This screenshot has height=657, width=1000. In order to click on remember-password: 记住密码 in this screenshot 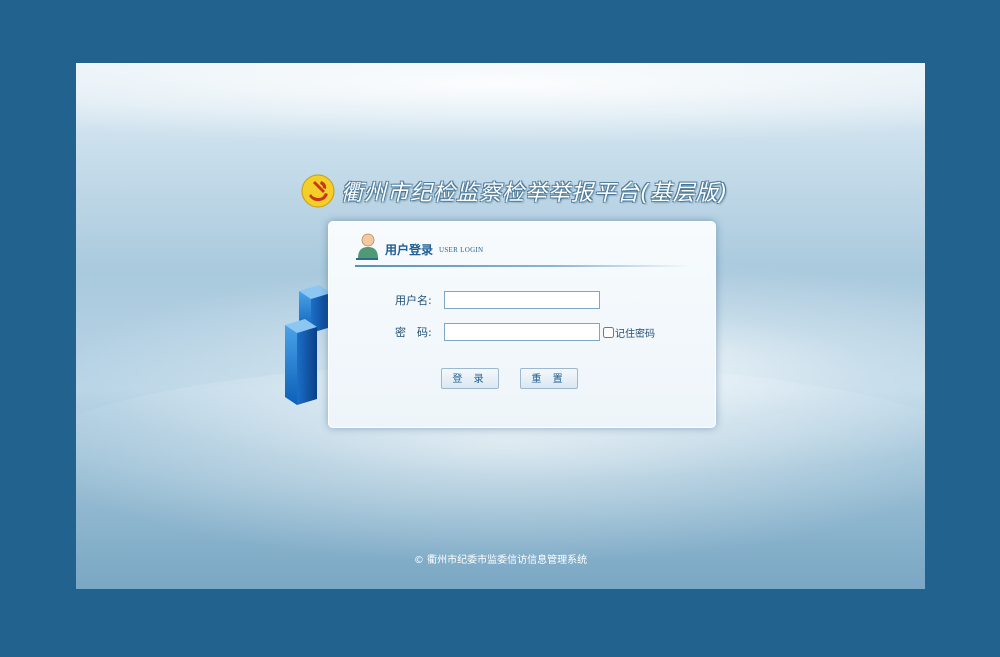, I will do `click(629, 332)`.